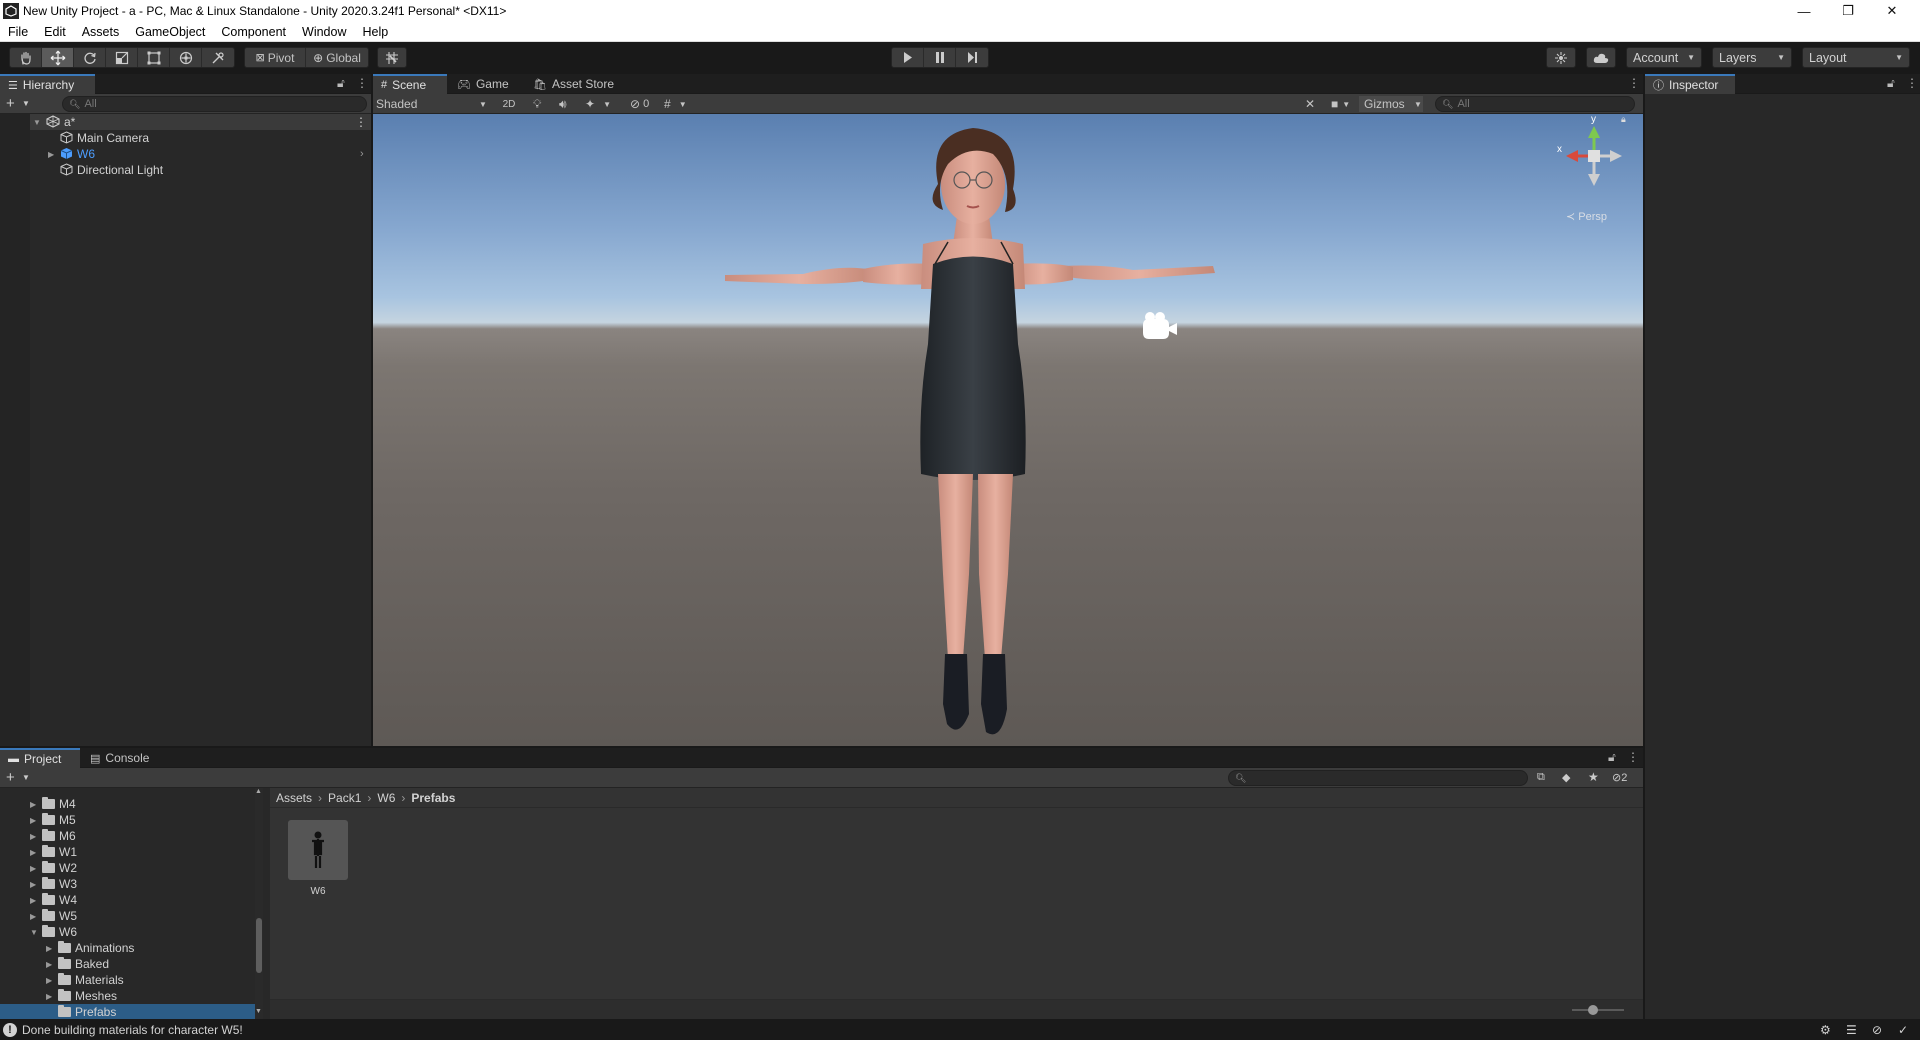 The height and width of the screenshot is (1040, 1920). What do you see at coordinates (344, 798) in the screenshot?
I see `breadcrumb-item: Pack1` at bounding box center [344, 798].